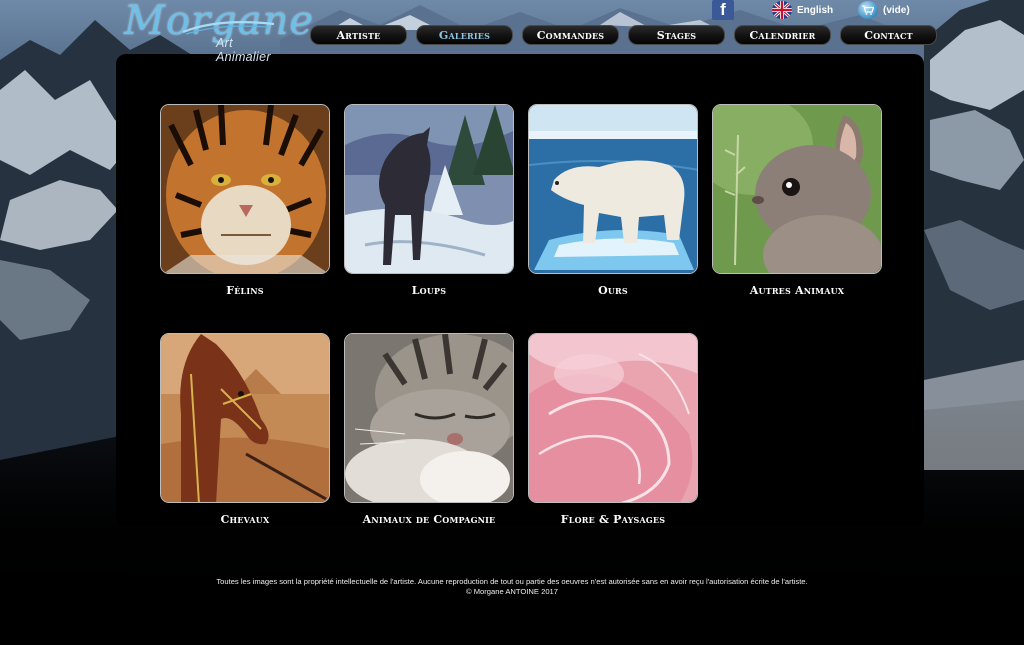  What do you see at coordinates (613, 519) in the screenshot?
I see `gallery-caption-flore-paysages: Flore & Paysages` at bounding box center [613, 519].